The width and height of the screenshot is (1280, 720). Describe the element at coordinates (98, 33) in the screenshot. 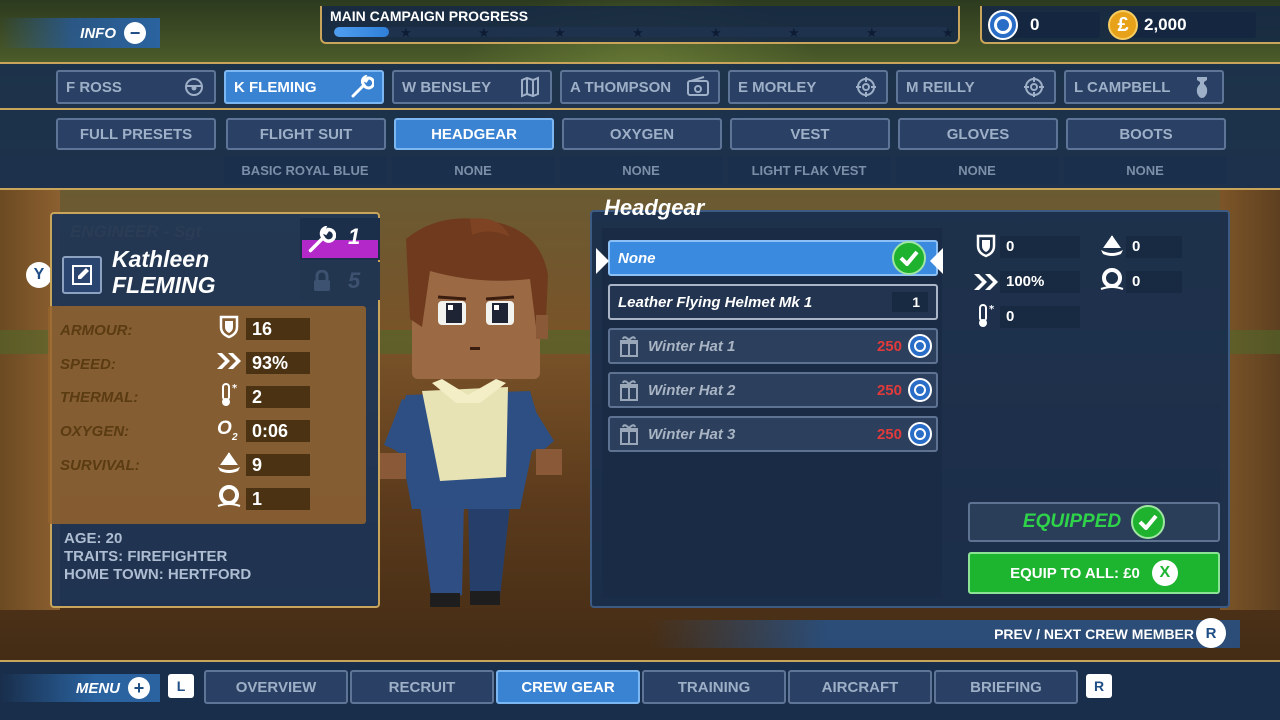

I see `info-label: INFO` at that location.